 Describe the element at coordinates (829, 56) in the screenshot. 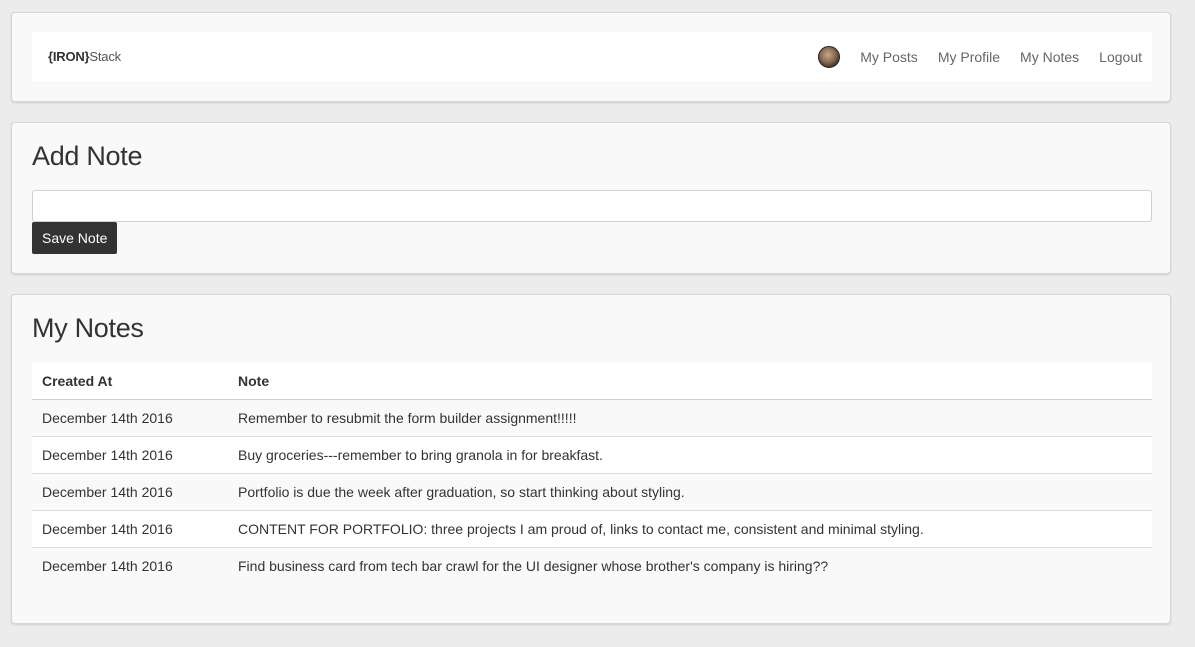

I see `user-avatar-icon` at that location.